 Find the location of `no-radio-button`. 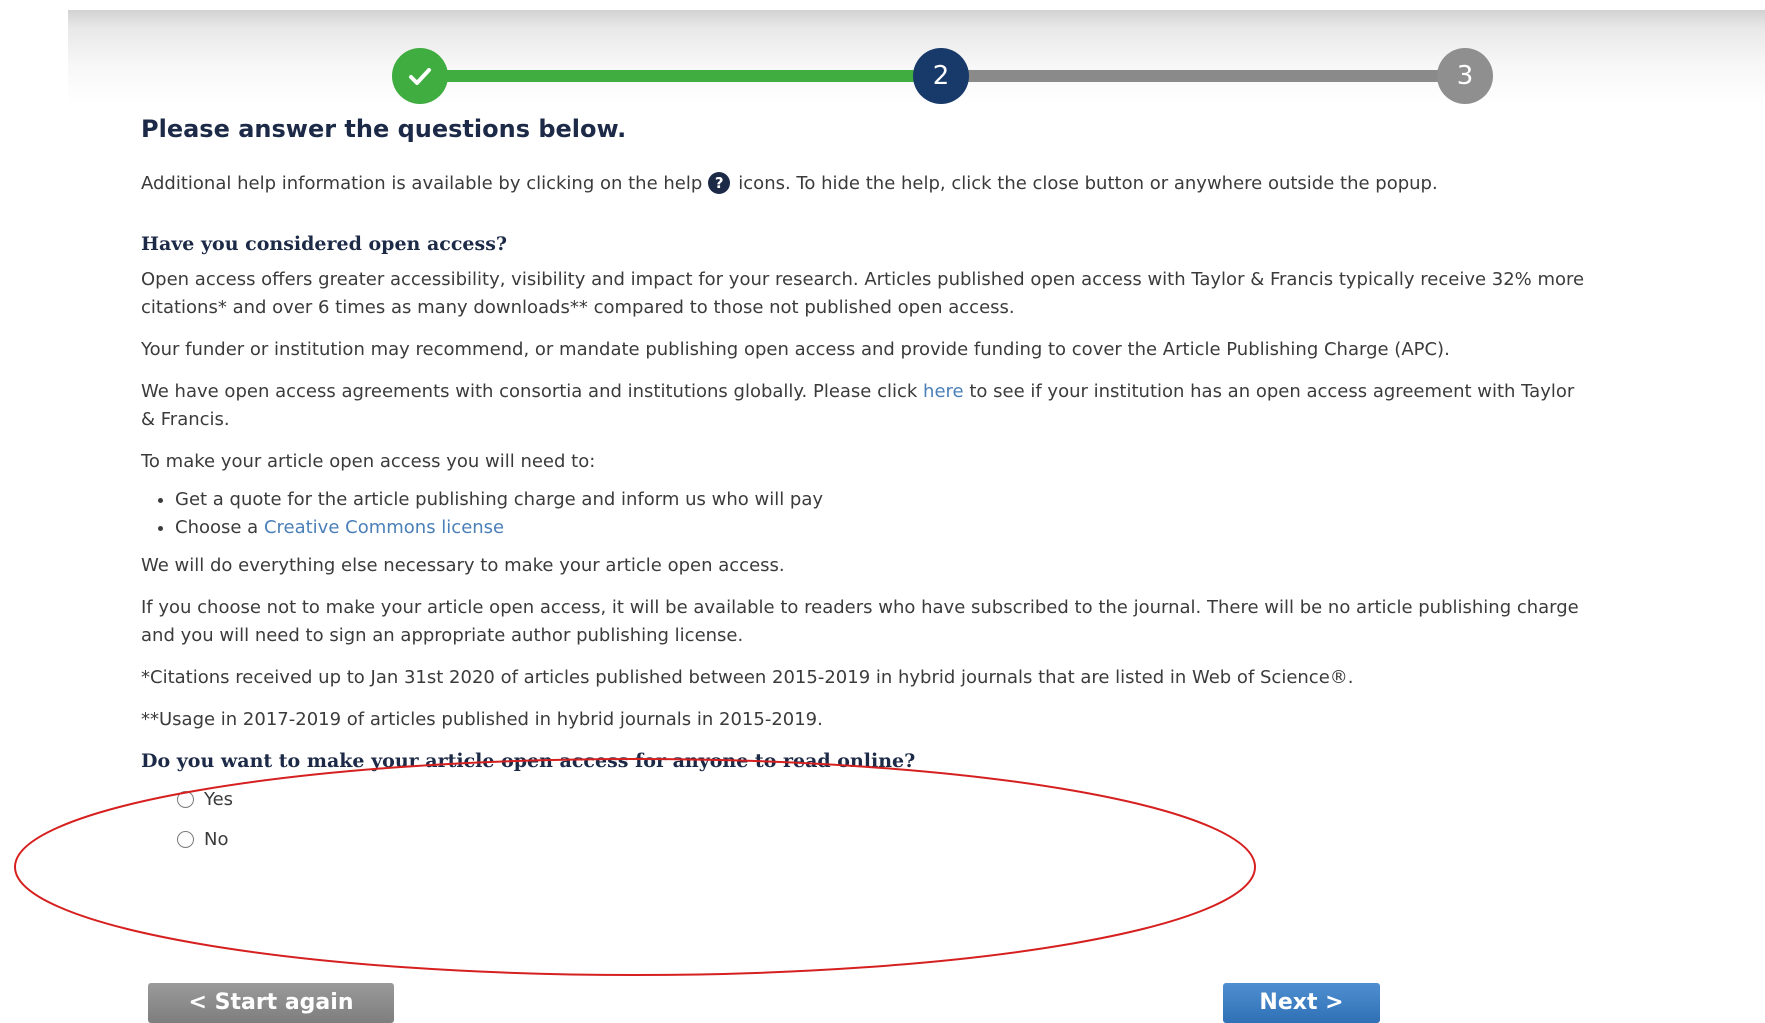

no-radio-button is located at coordinates (185, 839).